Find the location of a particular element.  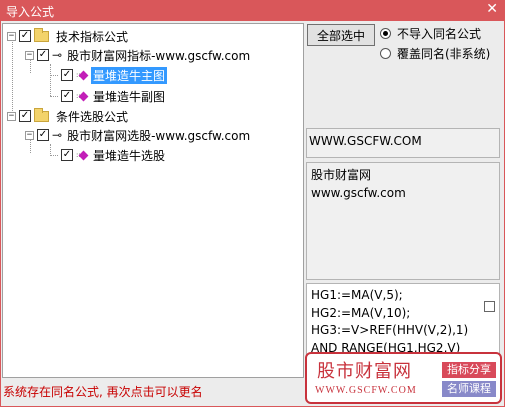

watermark-title: 股市财富网 is located at coordinates (364, 371).